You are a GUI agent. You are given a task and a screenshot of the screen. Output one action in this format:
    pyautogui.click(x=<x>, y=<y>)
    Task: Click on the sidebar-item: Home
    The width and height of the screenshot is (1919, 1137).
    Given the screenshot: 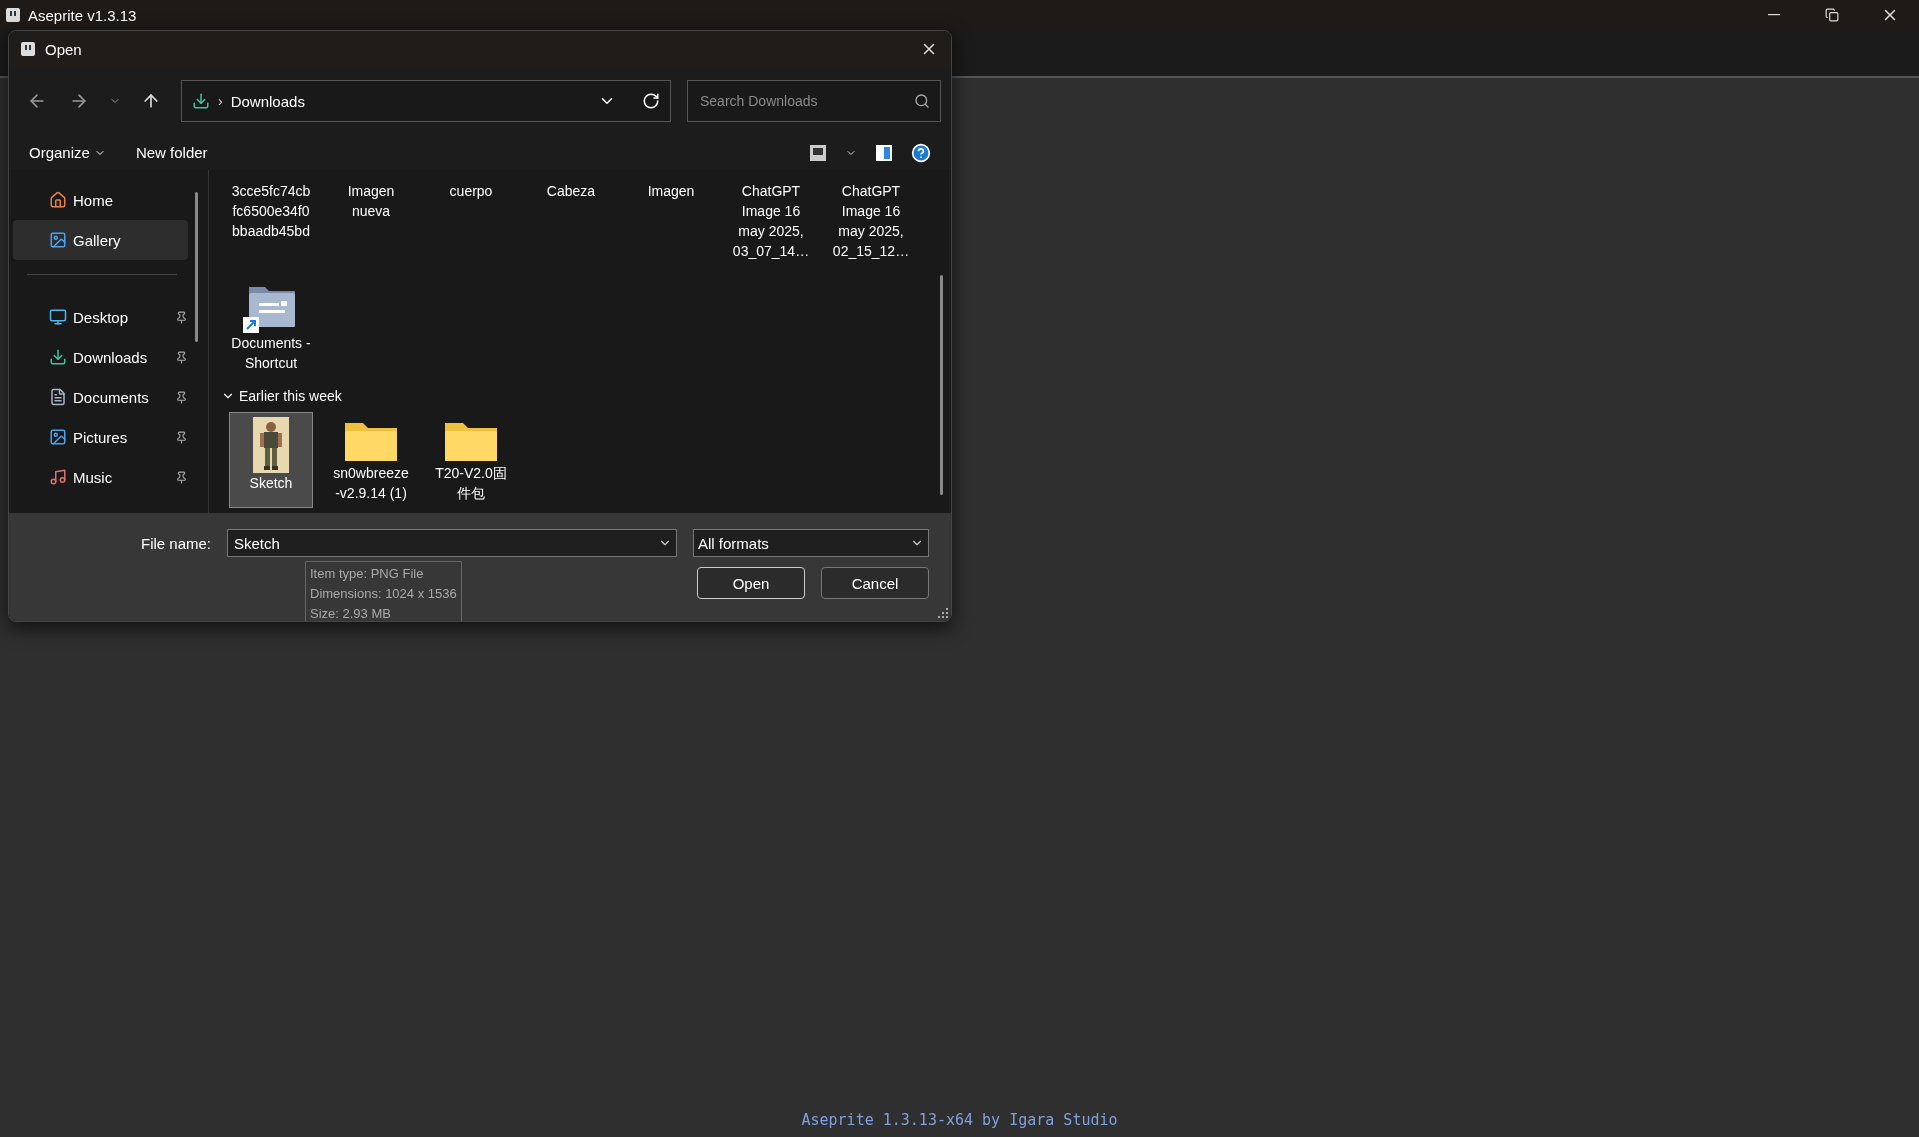 What is the action you would take?
    pyautogui.click(x=100, y=200)
    